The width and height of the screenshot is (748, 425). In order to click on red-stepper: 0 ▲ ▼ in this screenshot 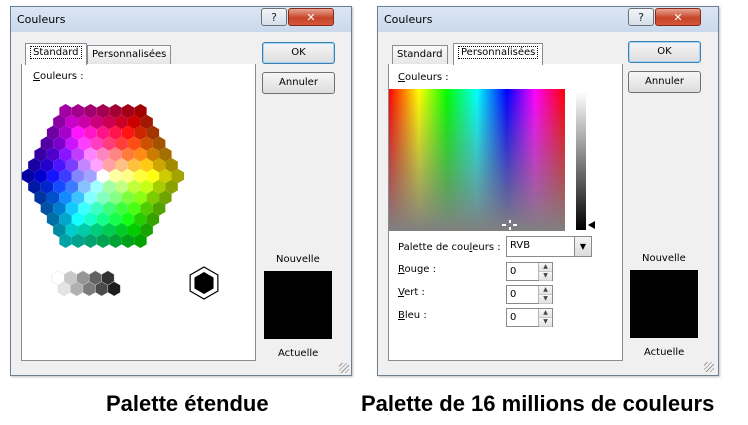, I will do `click(529, 271)`.